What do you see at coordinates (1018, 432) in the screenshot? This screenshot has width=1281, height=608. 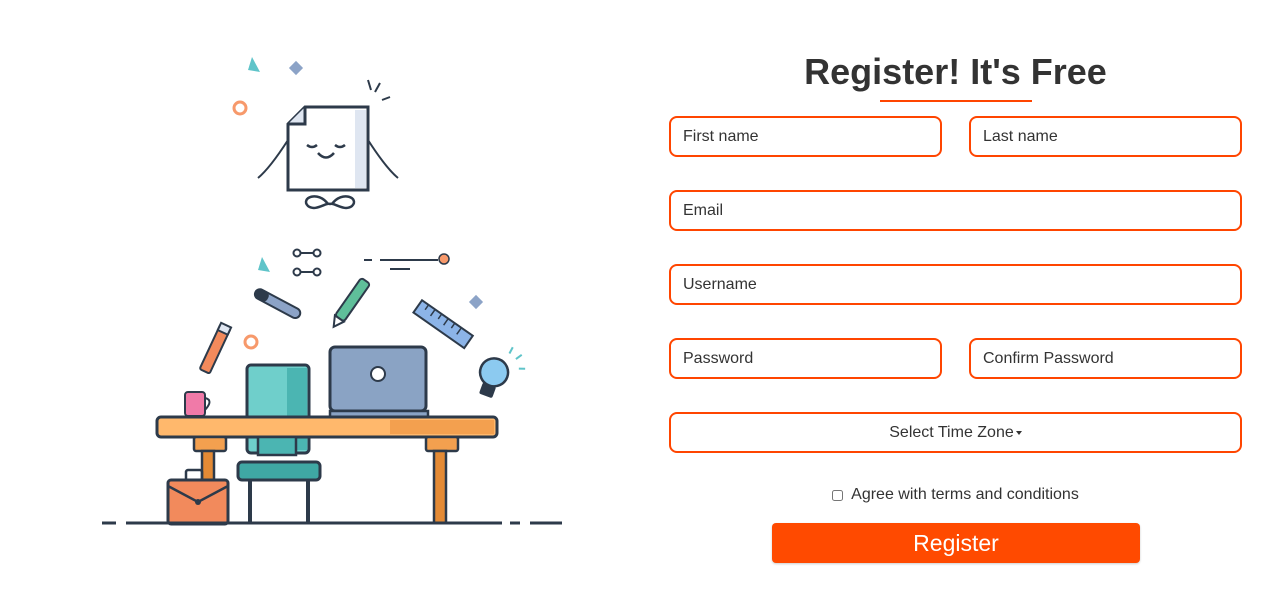 I see `caret-down-icon` at bounding box center [1018, 432].